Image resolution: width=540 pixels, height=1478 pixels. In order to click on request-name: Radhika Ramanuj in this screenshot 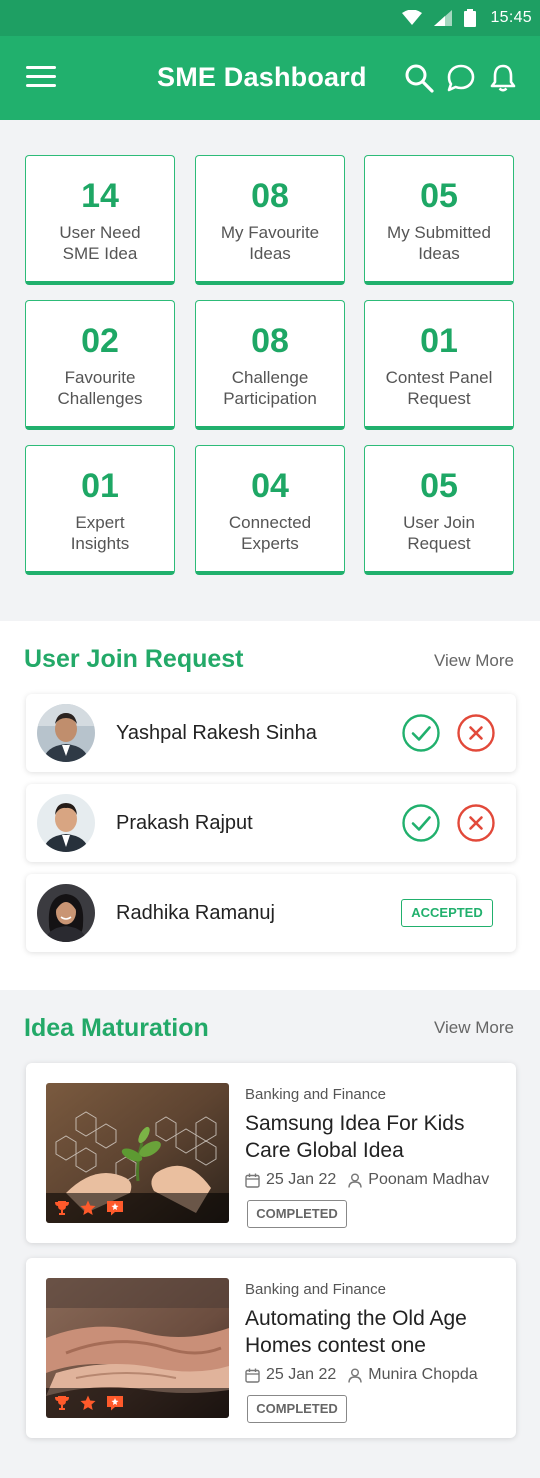, I will do `click(195, 913)`.